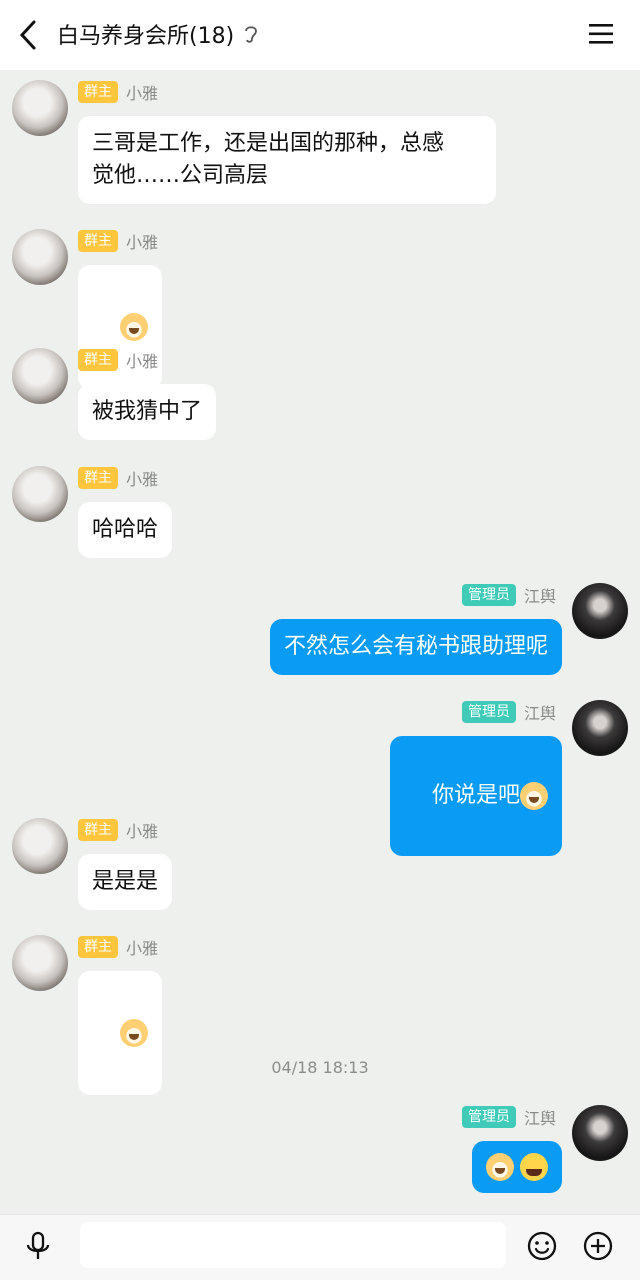  Describe the element at coordinates (598, 1246) in the screenshot. I see `add-icon` at that location.